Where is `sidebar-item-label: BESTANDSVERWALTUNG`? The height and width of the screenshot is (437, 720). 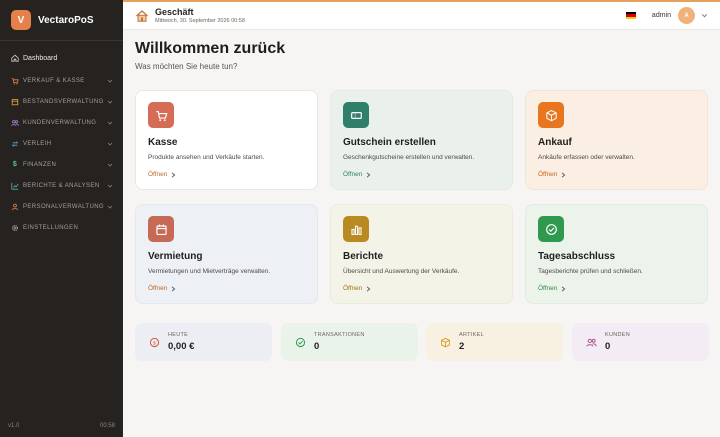 sidebar-item-label: BESTANDSVERWALTUNG is located at coordinates (63, 101).